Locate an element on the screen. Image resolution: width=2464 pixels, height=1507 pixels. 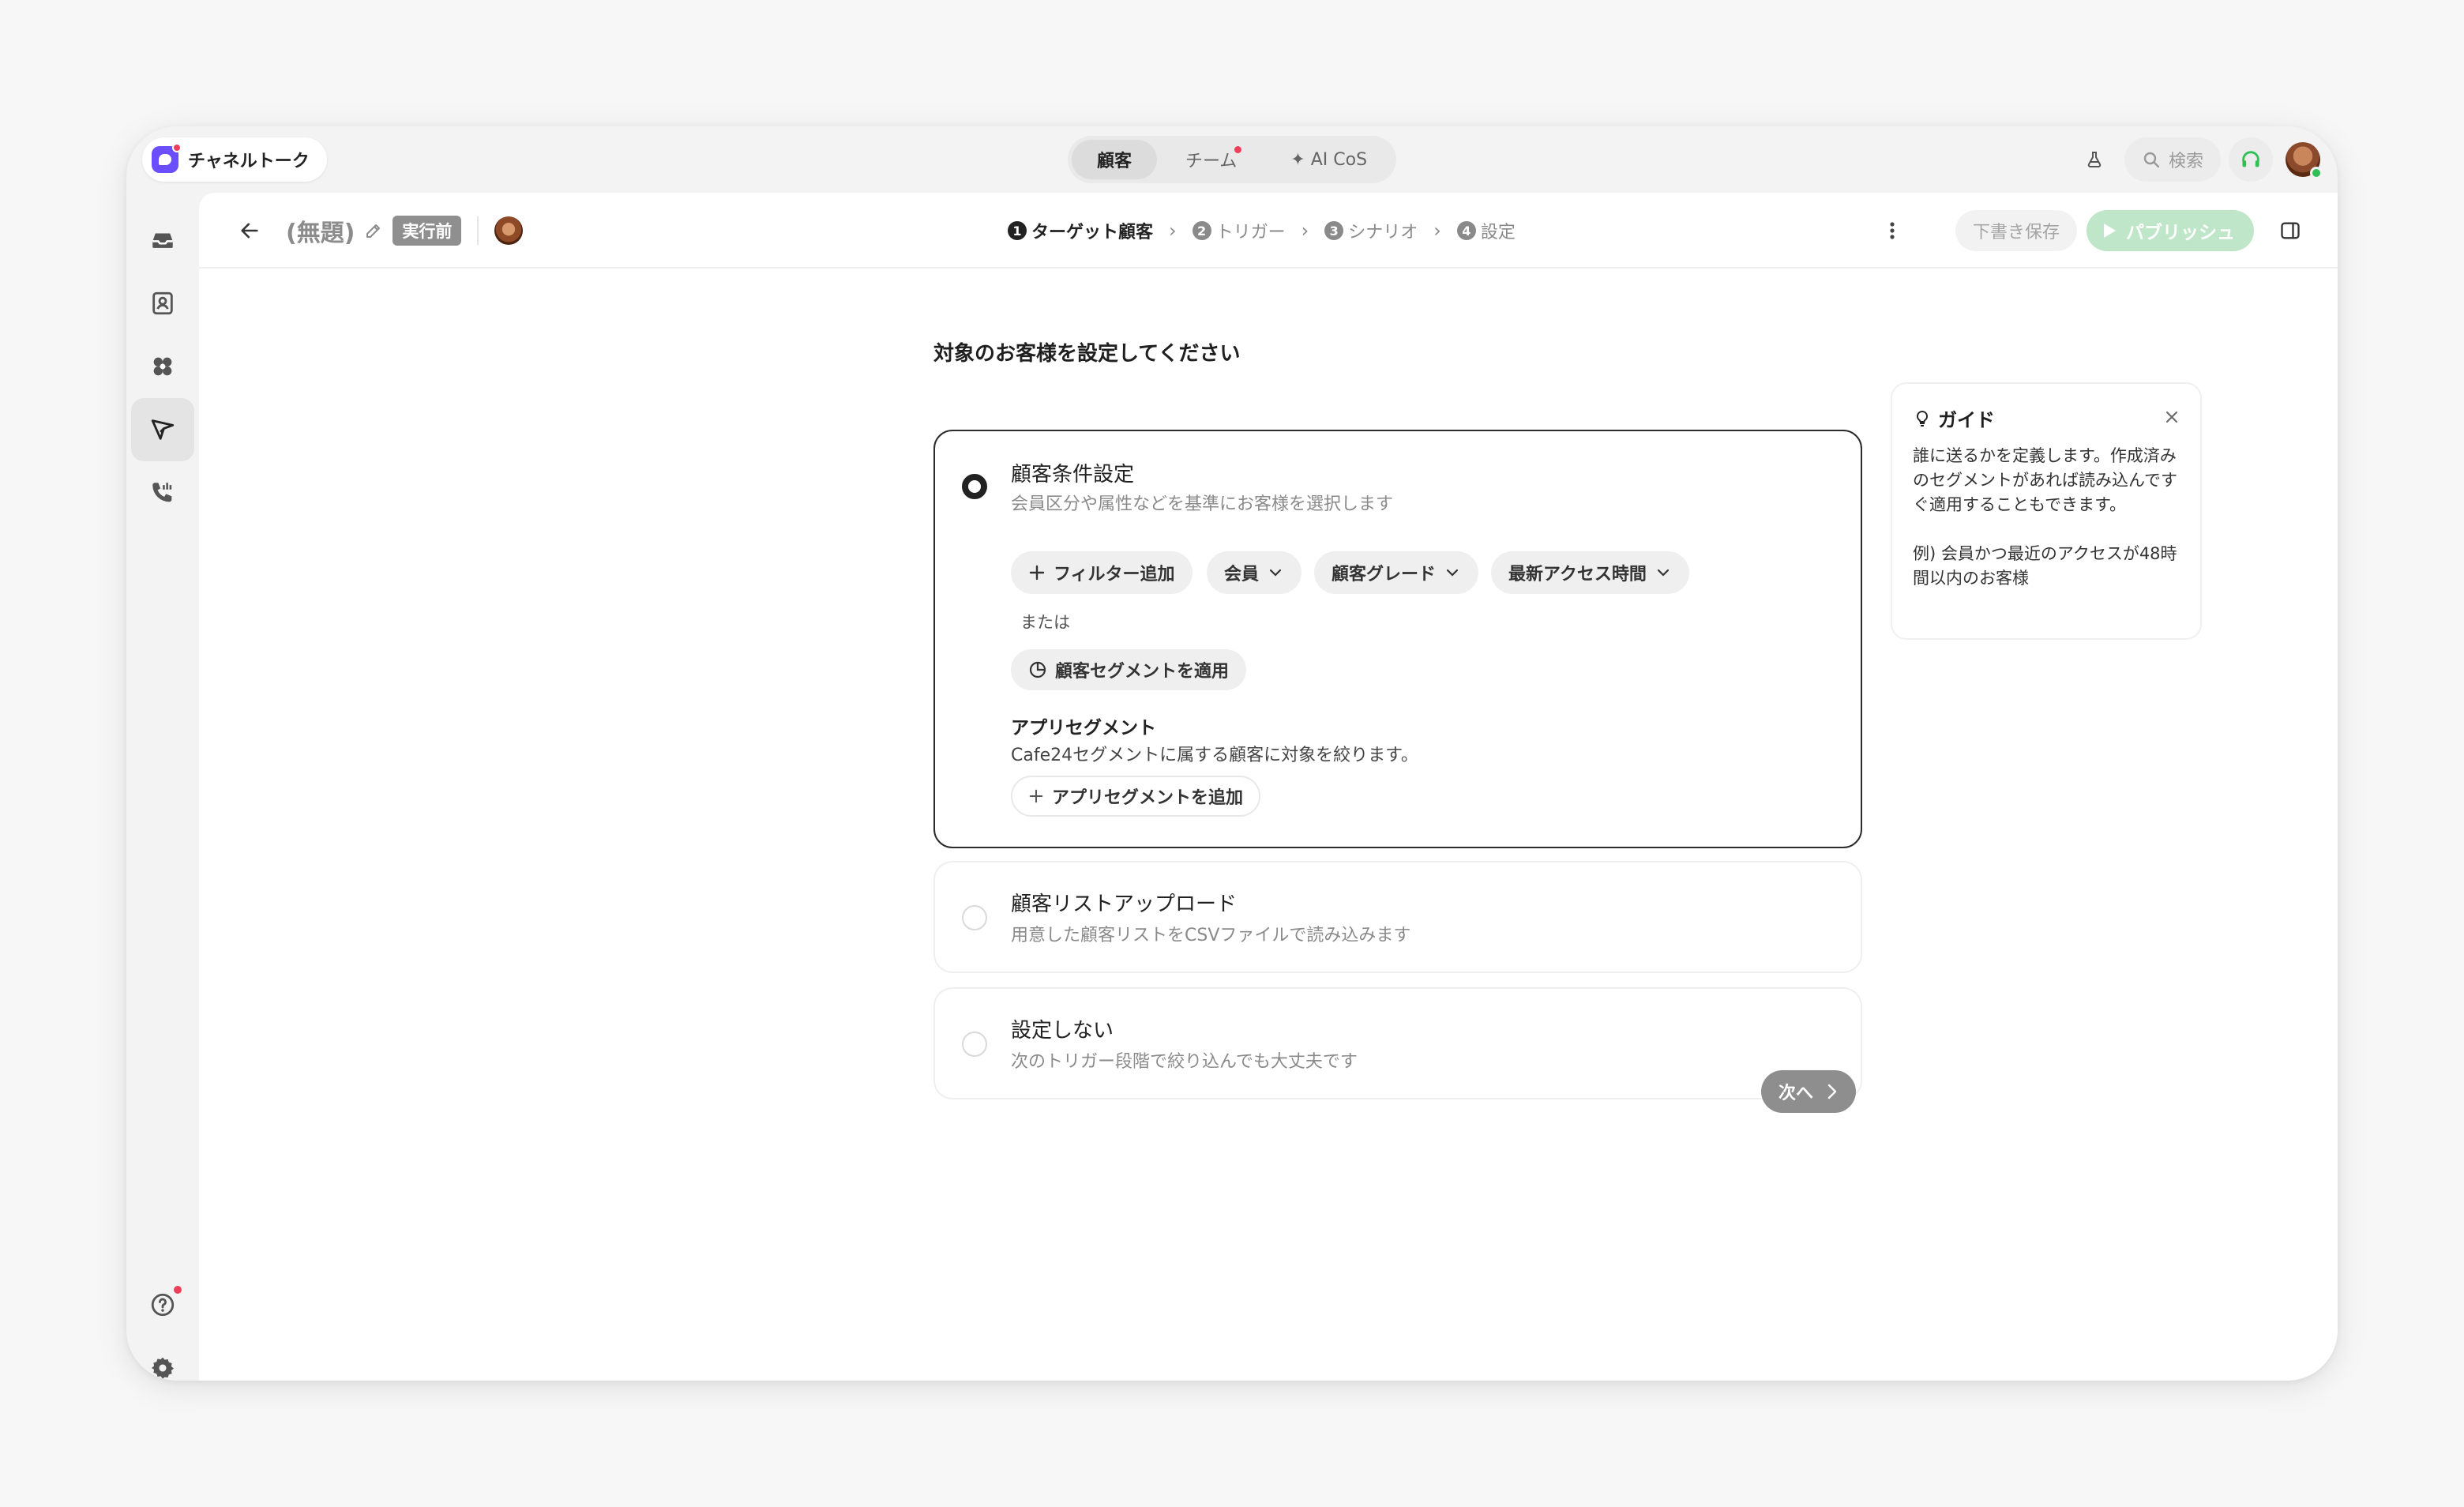
channel-talk-logo-icon is located at coordinates (167, 158).